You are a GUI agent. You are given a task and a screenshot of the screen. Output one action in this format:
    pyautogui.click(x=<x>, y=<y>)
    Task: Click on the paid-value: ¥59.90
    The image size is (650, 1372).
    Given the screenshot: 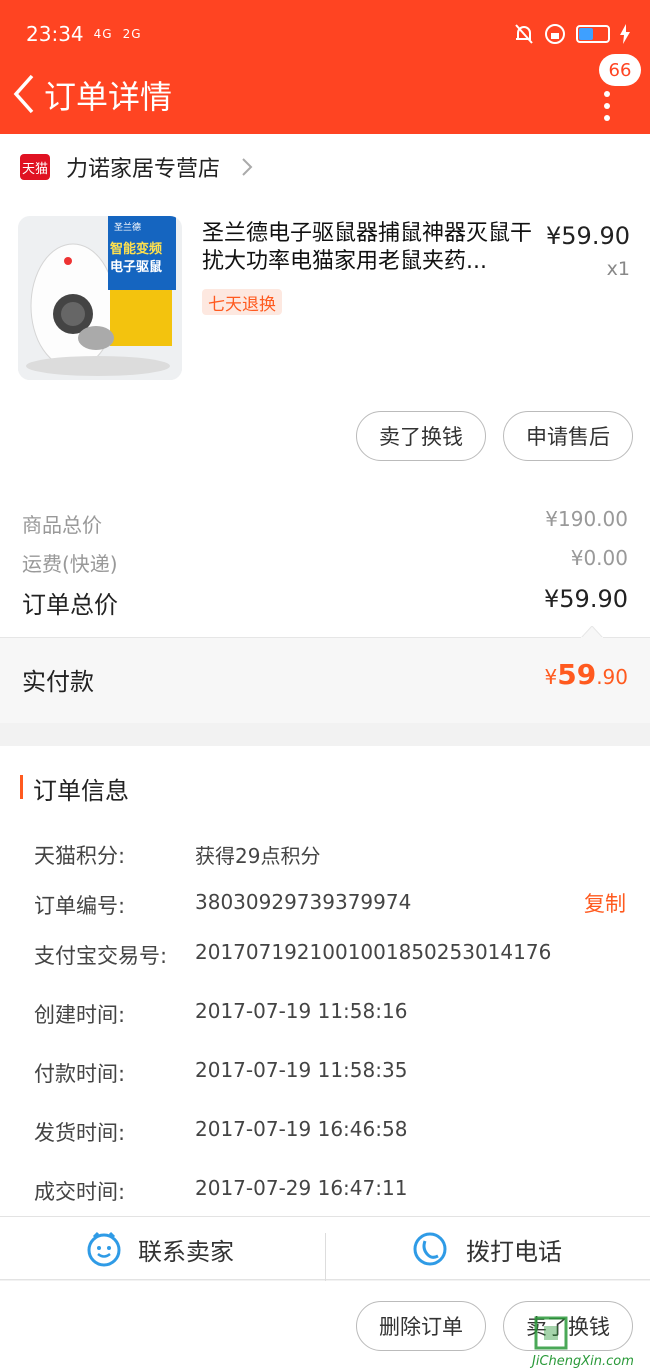 What is the action you would take?
    pyautogui.click(x=586, y=674)
    